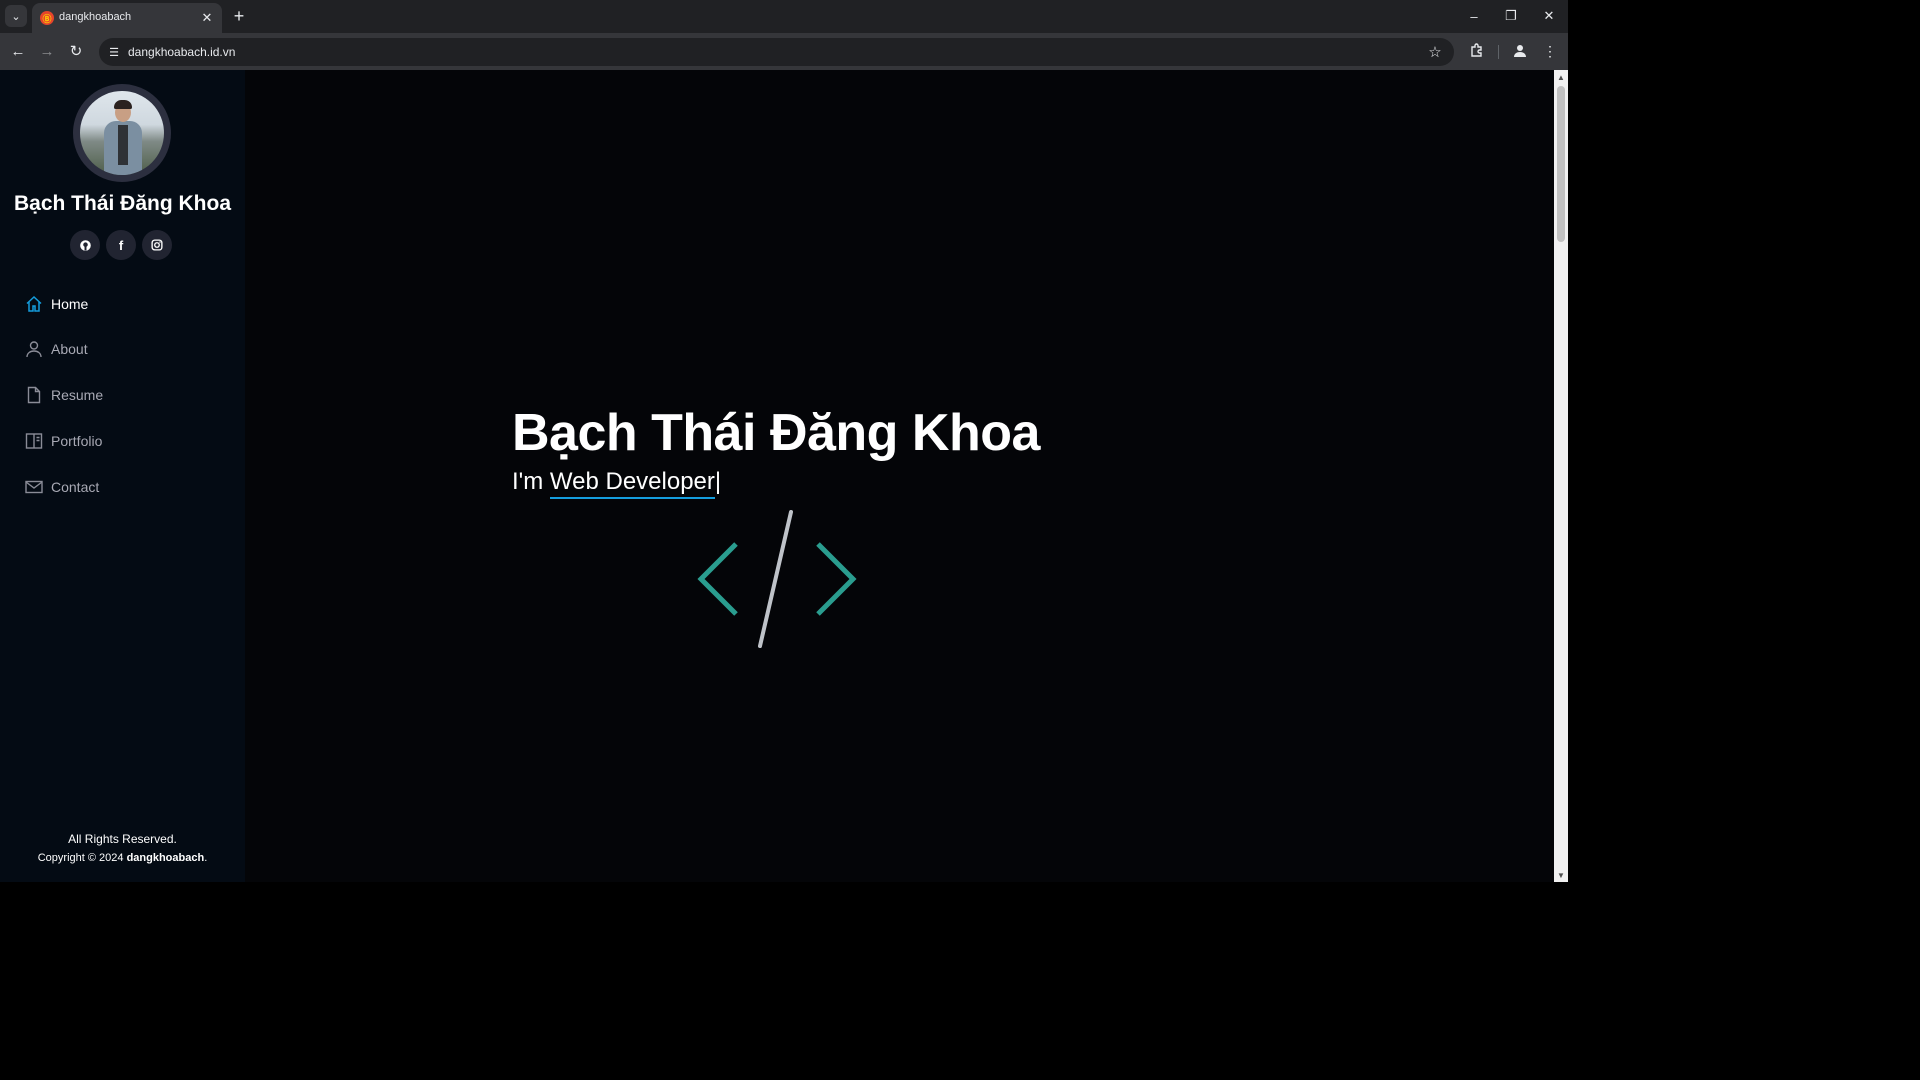 Image resolution: width=1920 pixels, height=1080 pixels. I want to click on menu-button: ⋮, so click(1550, 51).